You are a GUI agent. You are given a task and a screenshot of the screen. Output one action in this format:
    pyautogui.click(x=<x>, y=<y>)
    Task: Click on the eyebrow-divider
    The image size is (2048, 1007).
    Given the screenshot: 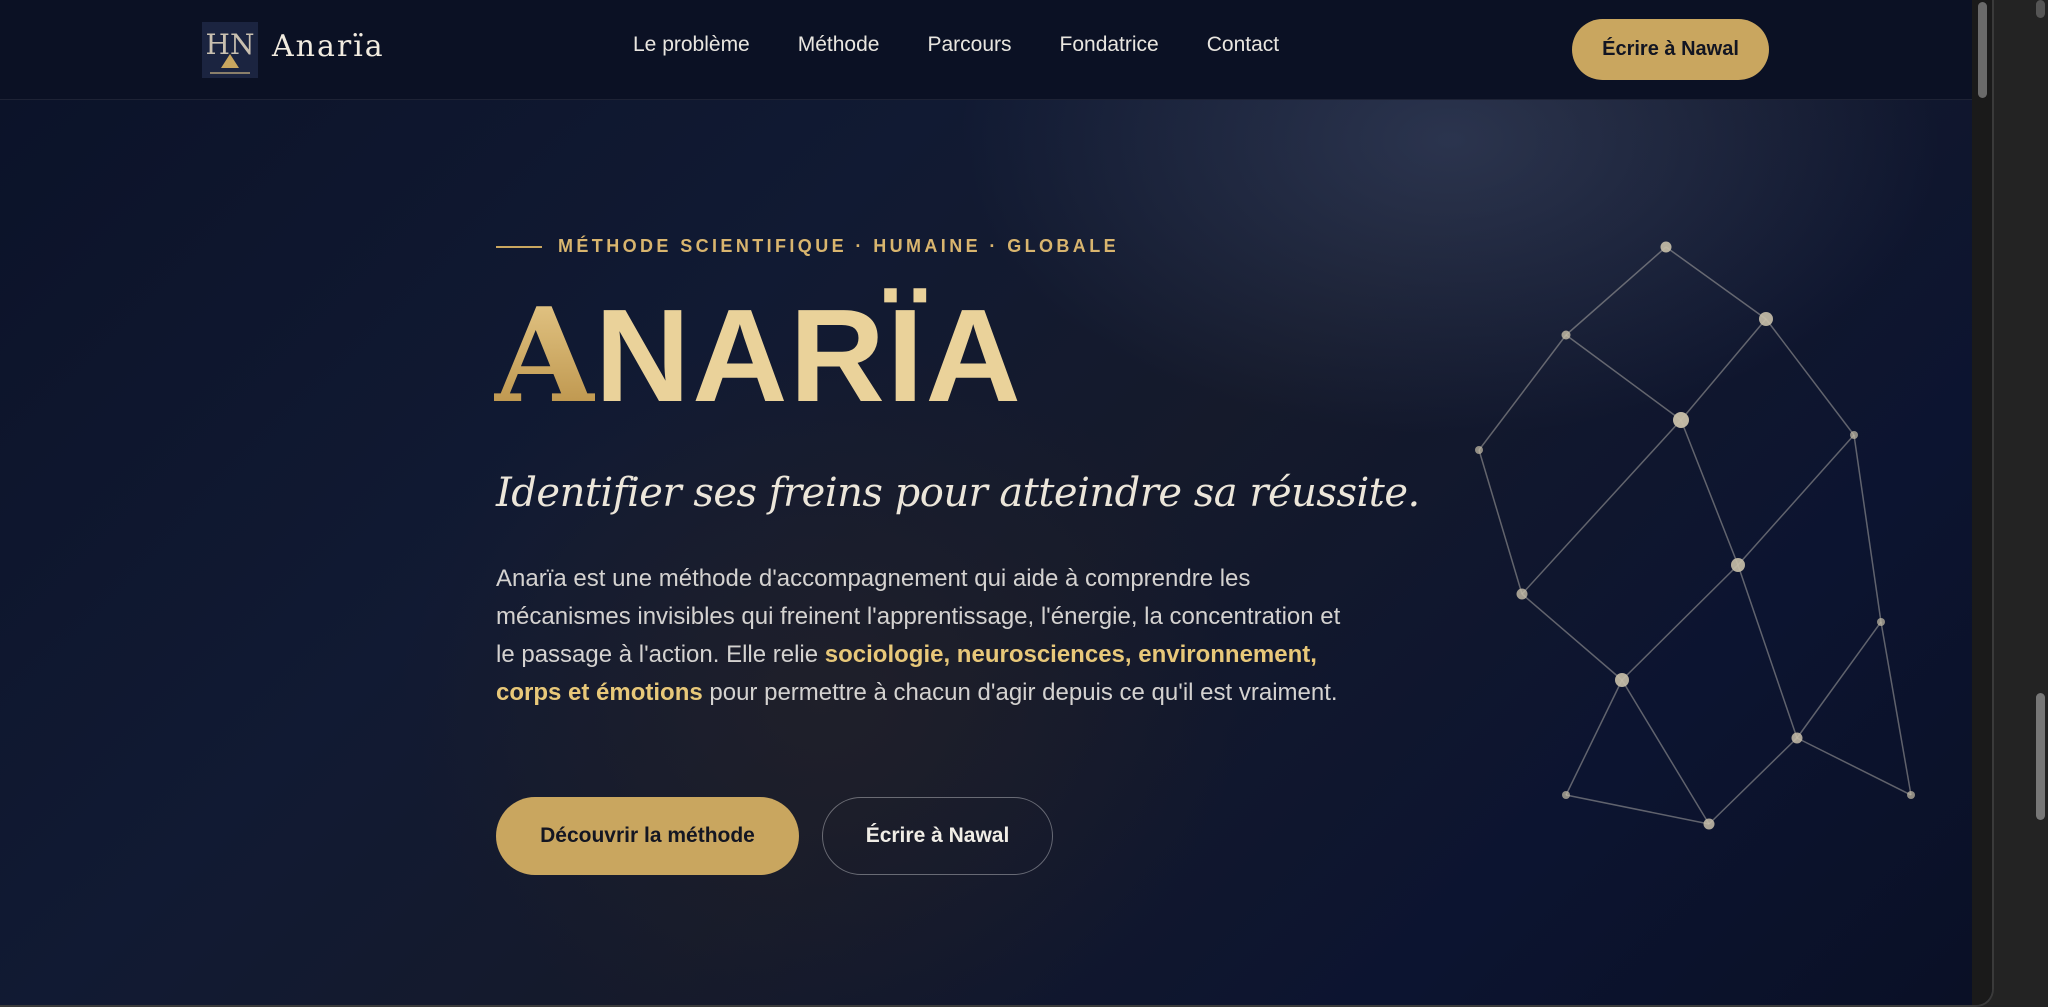 What is the action you would take?
    pyautogui.click(x=519, y=246)
    